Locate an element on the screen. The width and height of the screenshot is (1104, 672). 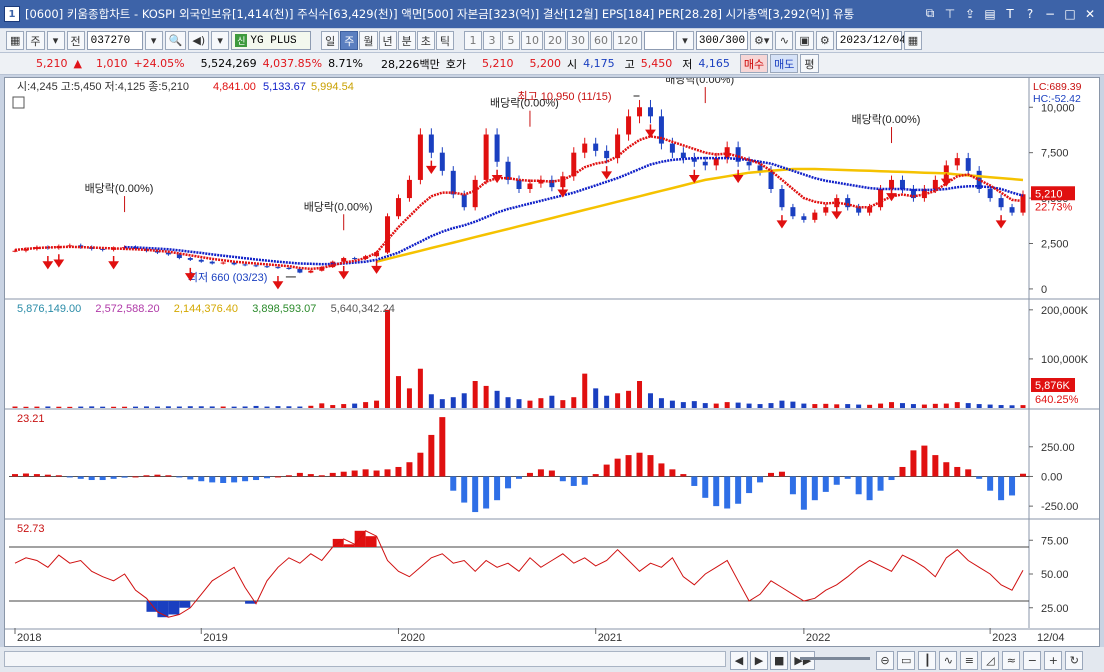
zoom-slider is located at coordinates (835, 658).